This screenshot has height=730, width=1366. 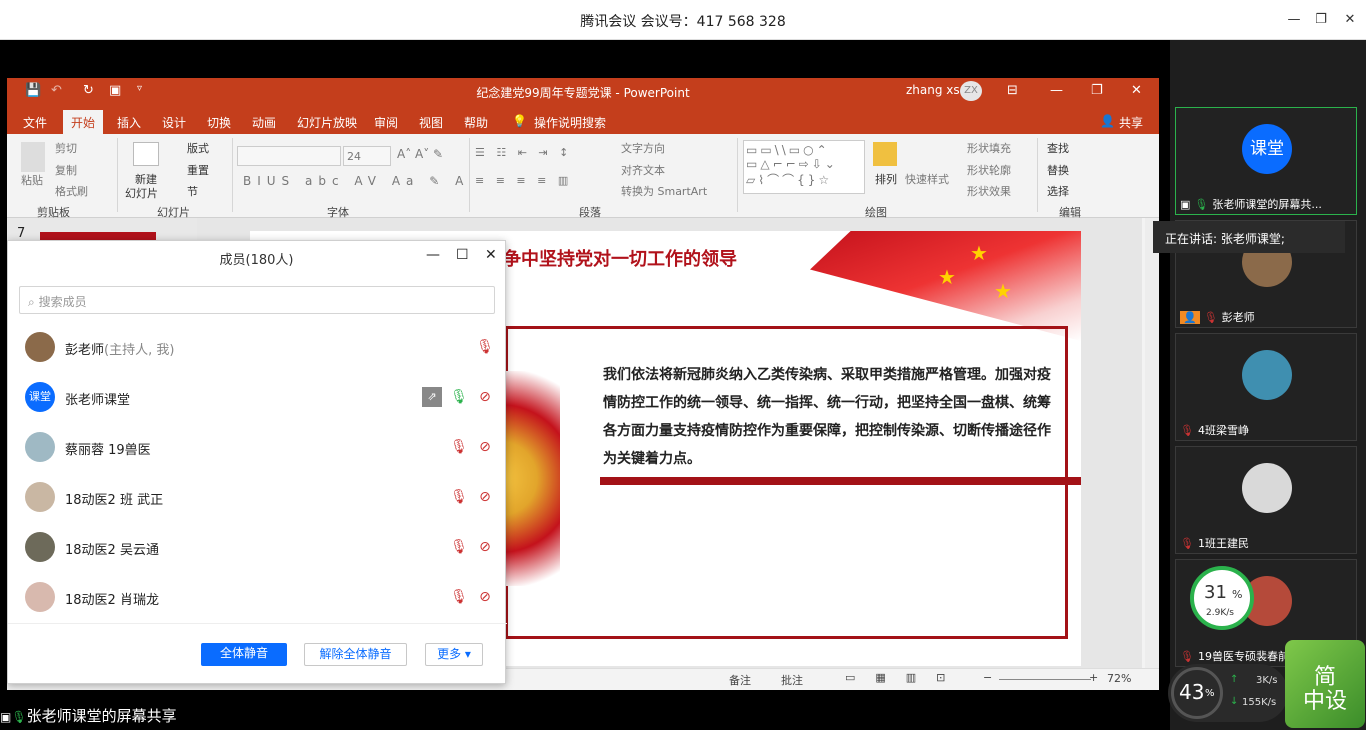 I want to click on new-slide-label: 幻灯片, so click(x=141, y=193).